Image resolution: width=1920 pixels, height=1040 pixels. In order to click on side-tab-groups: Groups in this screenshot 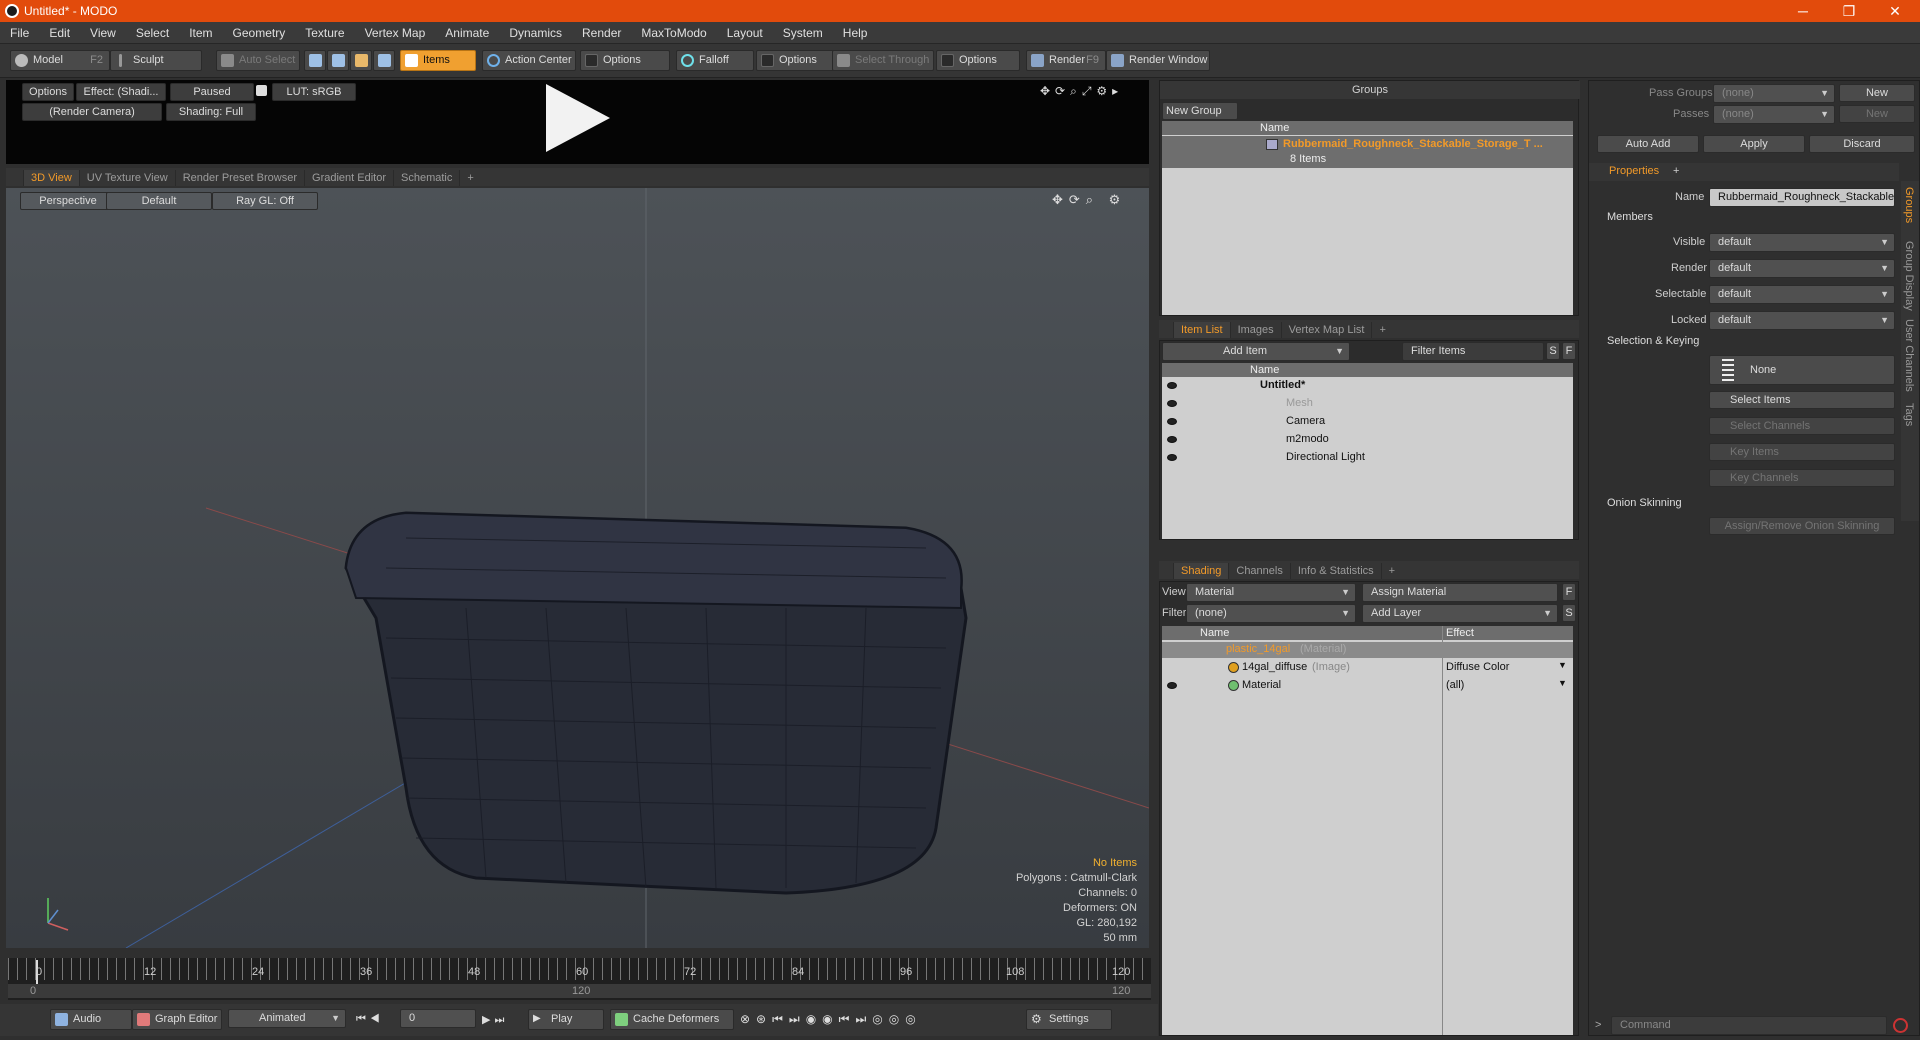, I will do `click(1909, 205)`.